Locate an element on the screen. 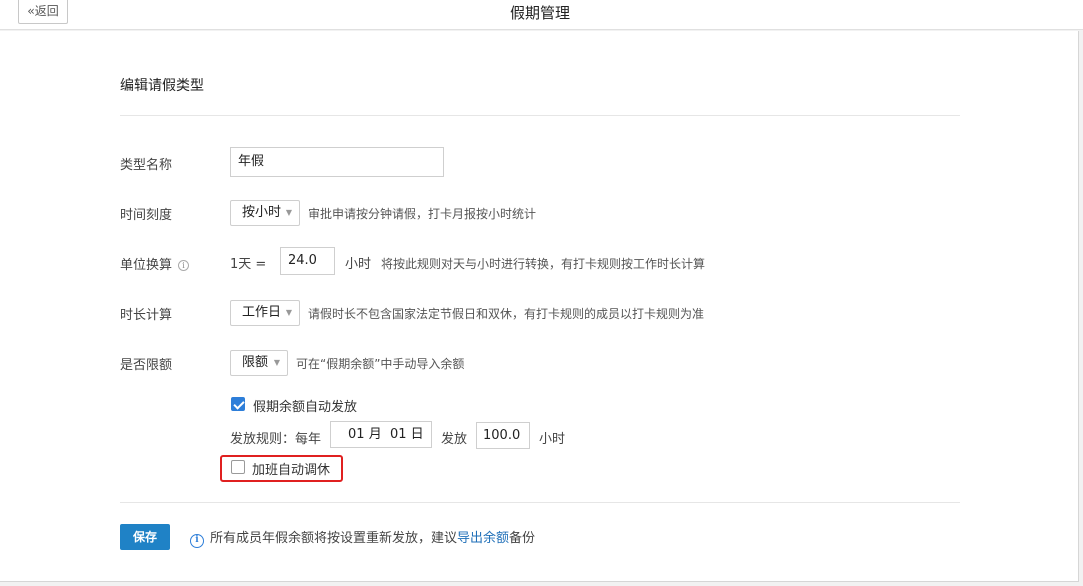 This screenshot has width=1083, height=586. issue-month-unit: 月 is located at coordinates (375, 434).